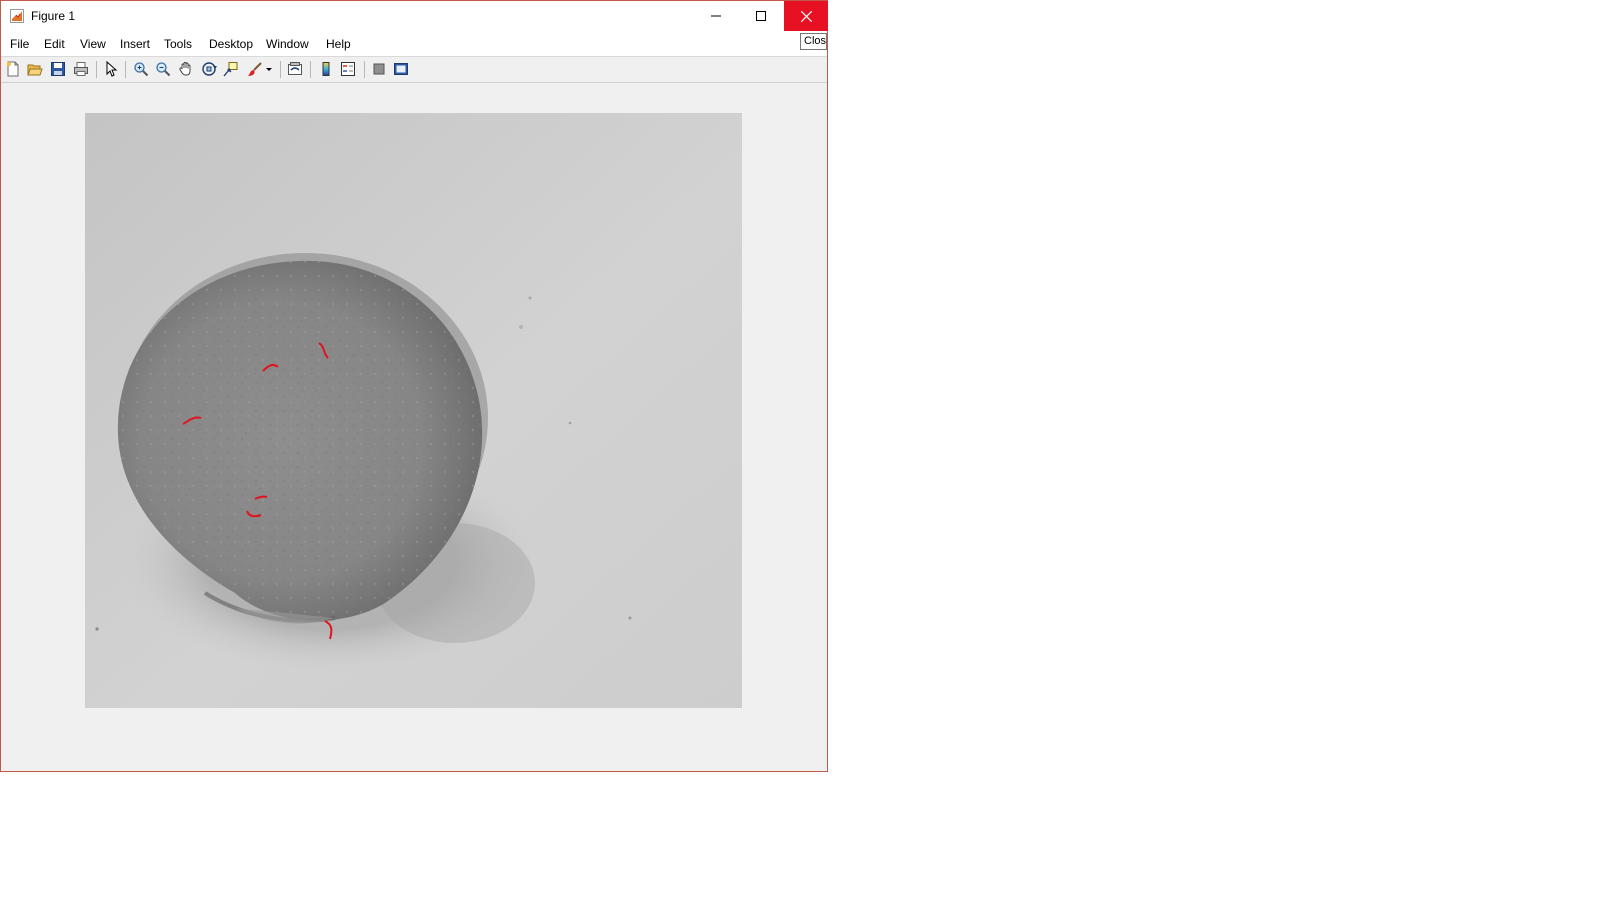 The height and width of the screenshot is (900, 1600). I want to click on link-plot-button, so click(295, 69).